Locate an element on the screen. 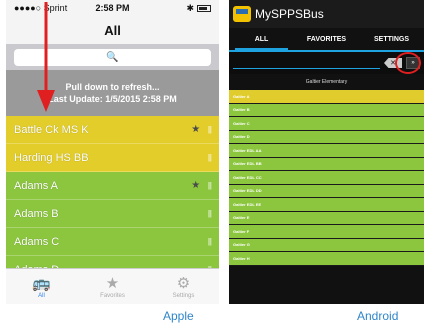 The height and width of the screenshot is (324, 430). gear-icon: ⚙ is located at coordinates (183, 283).